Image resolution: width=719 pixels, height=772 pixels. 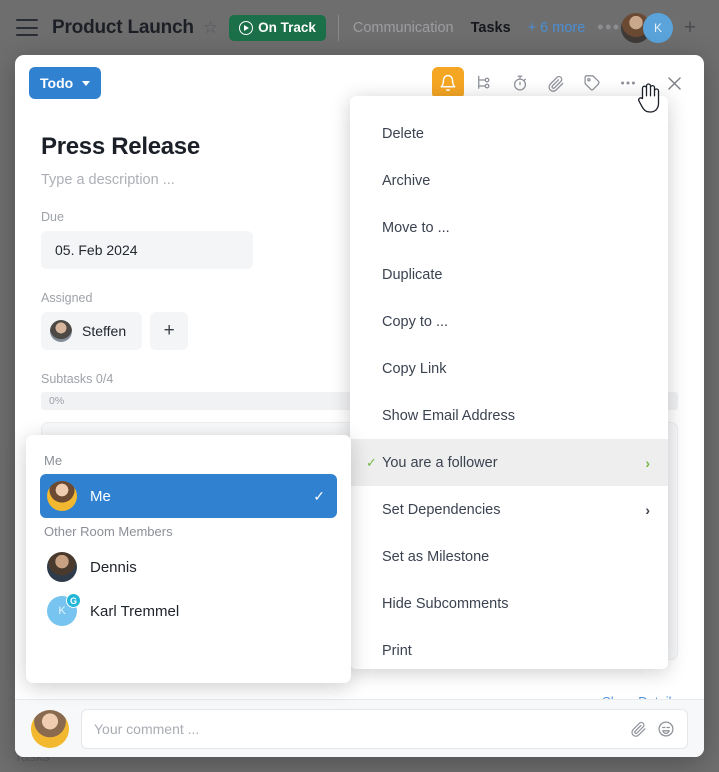 I want to click on tab-tasks: Tasks, so click(x=491, y=28).